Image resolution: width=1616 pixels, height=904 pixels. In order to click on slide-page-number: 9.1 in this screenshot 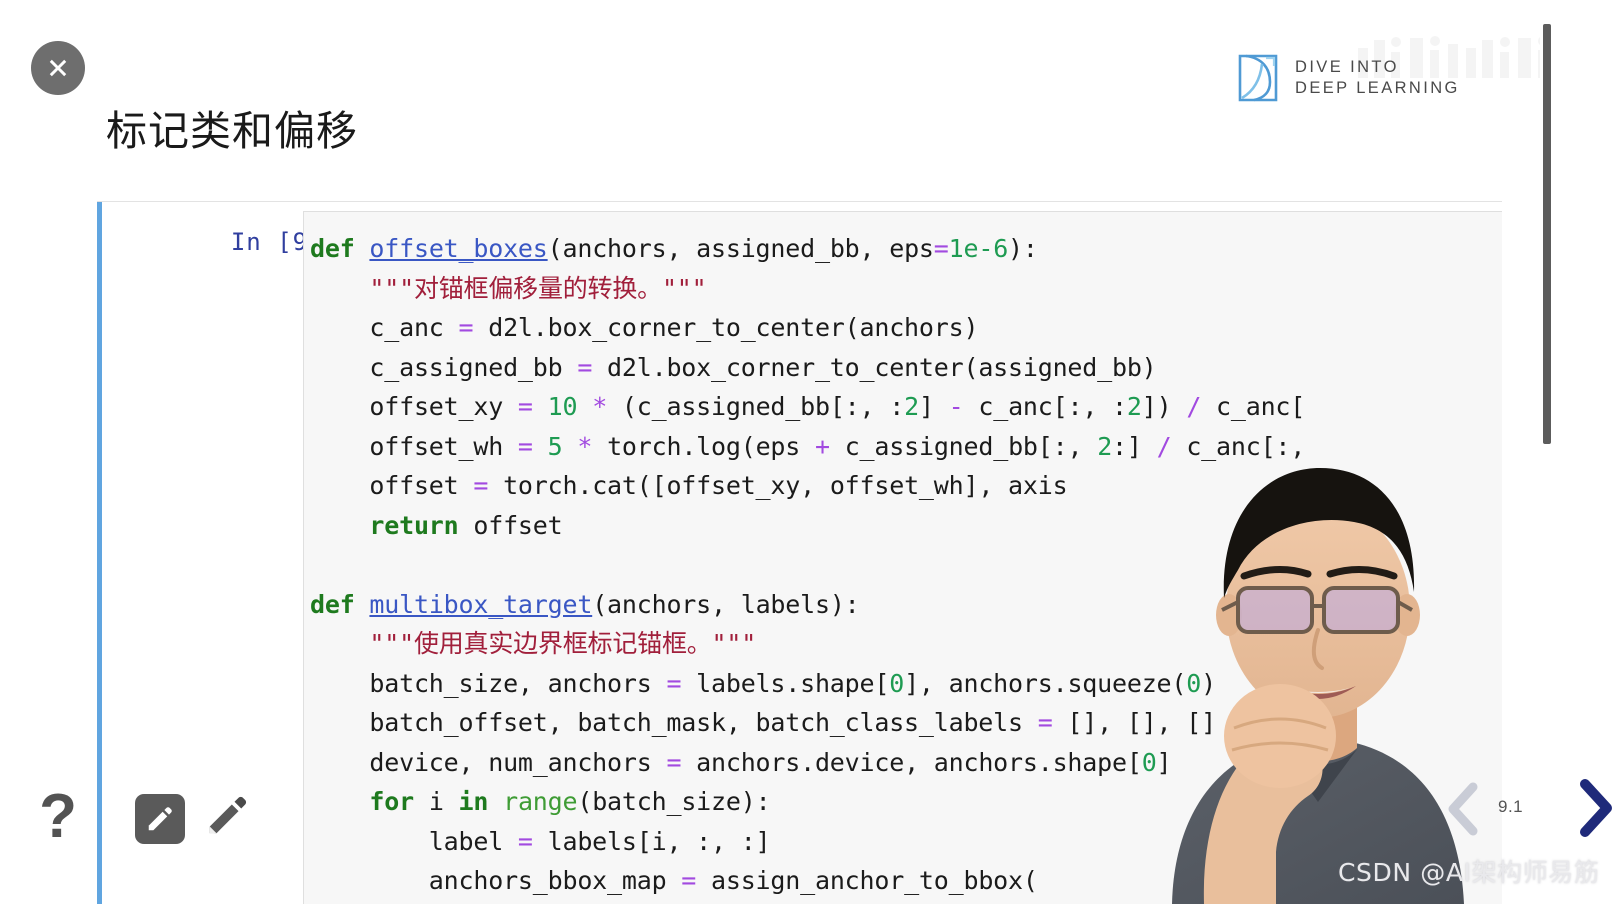, I will do `click(1511, 806)`.